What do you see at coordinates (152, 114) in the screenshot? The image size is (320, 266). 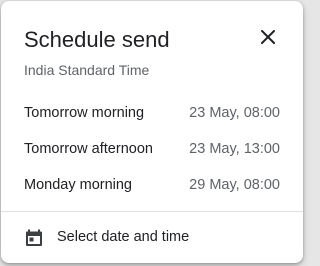 I see `option-tomorrow-morning: Tomorrow morning 23 May, 08:00` at bounding box center [152, 114].